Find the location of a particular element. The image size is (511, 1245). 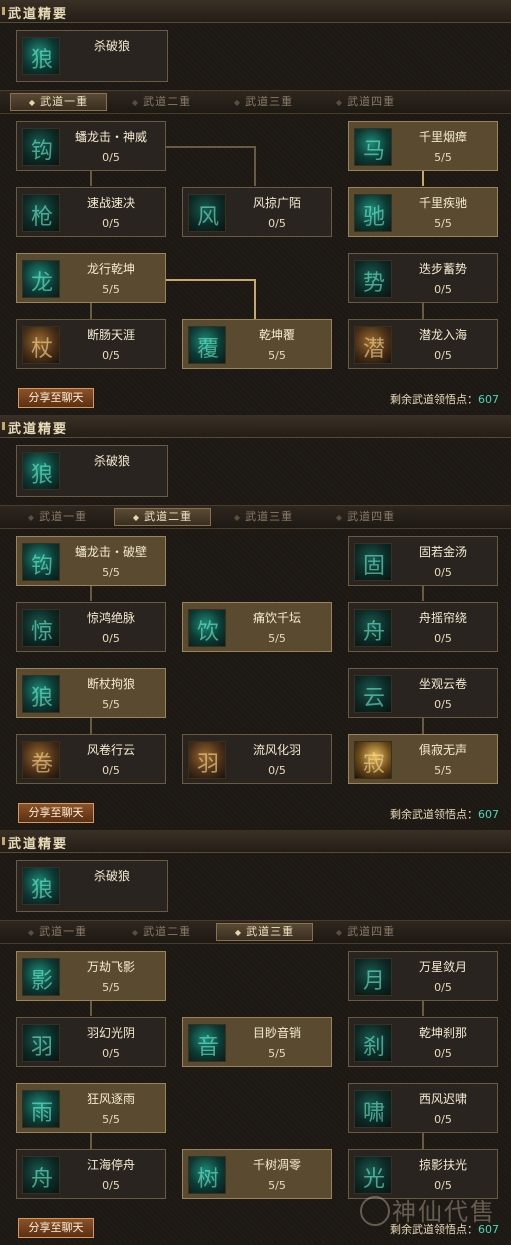

skill-node: 雨 狂风逐雨 5/5 is located at coordinates (91, 1108).